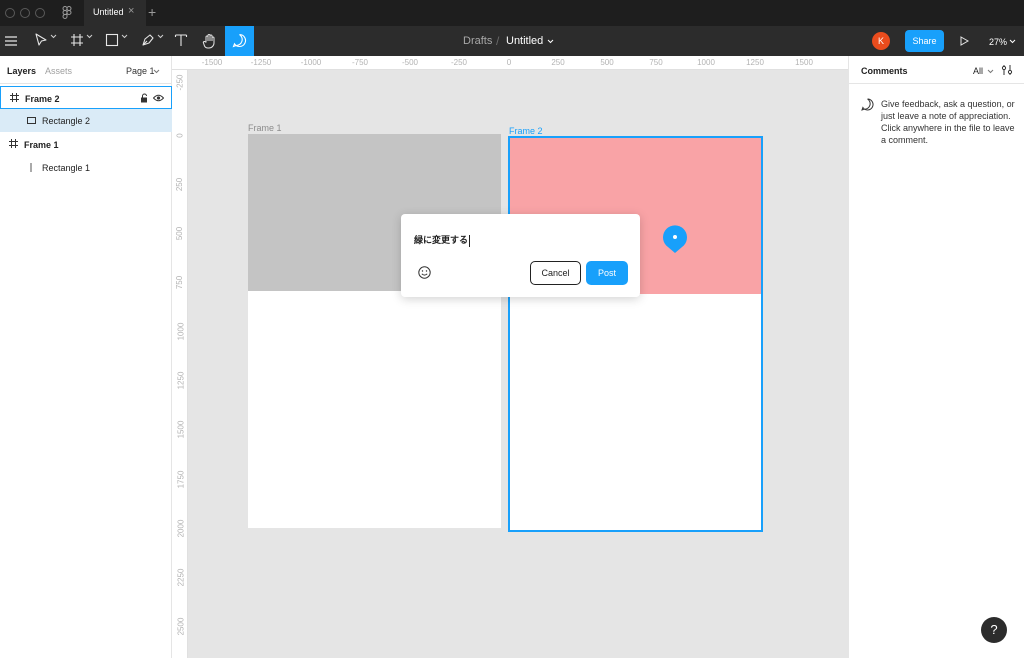  I want to click on layer-row-rectangle-1: Rectangle 1, so click(86, 167).